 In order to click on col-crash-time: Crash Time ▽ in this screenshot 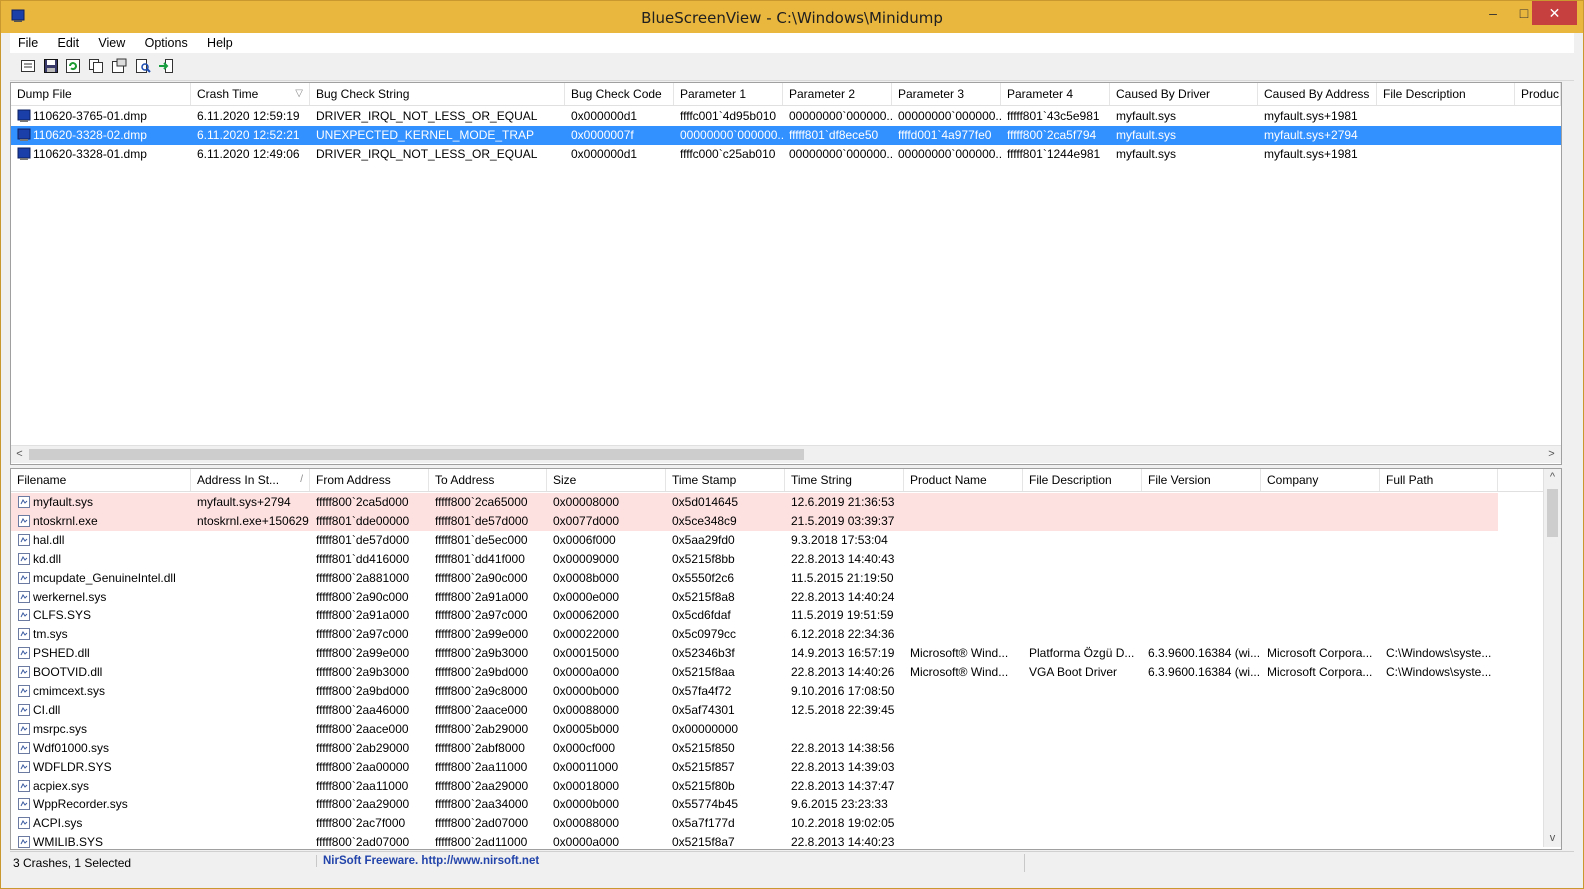, I will do `click(250, 94)`.